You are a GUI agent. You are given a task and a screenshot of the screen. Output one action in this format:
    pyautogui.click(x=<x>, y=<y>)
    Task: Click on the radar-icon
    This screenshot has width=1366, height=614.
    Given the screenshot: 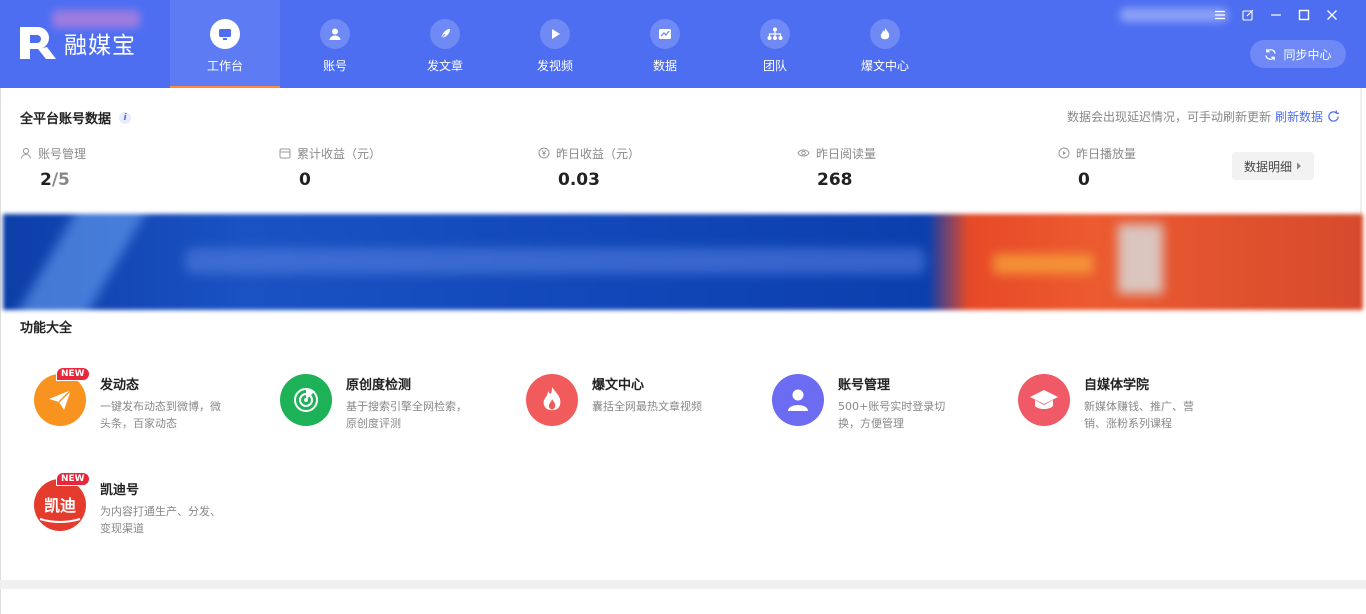 What is the action you would take?
    pyautogui.click(x=306, y=400)
    